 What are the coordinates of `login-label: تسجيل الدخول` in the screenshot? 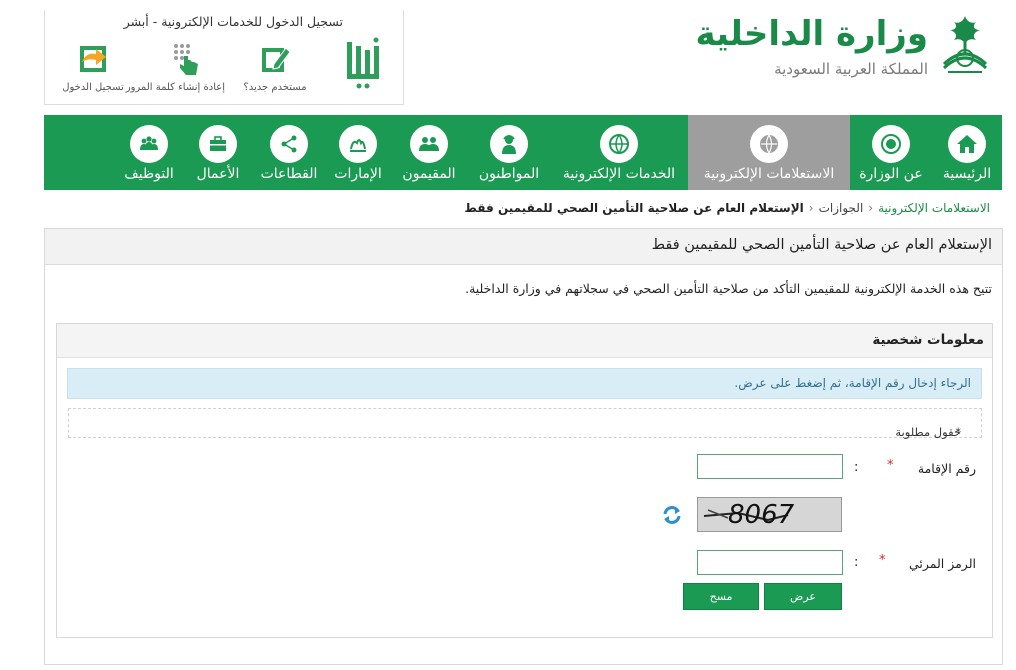 It's located at (93, 87).